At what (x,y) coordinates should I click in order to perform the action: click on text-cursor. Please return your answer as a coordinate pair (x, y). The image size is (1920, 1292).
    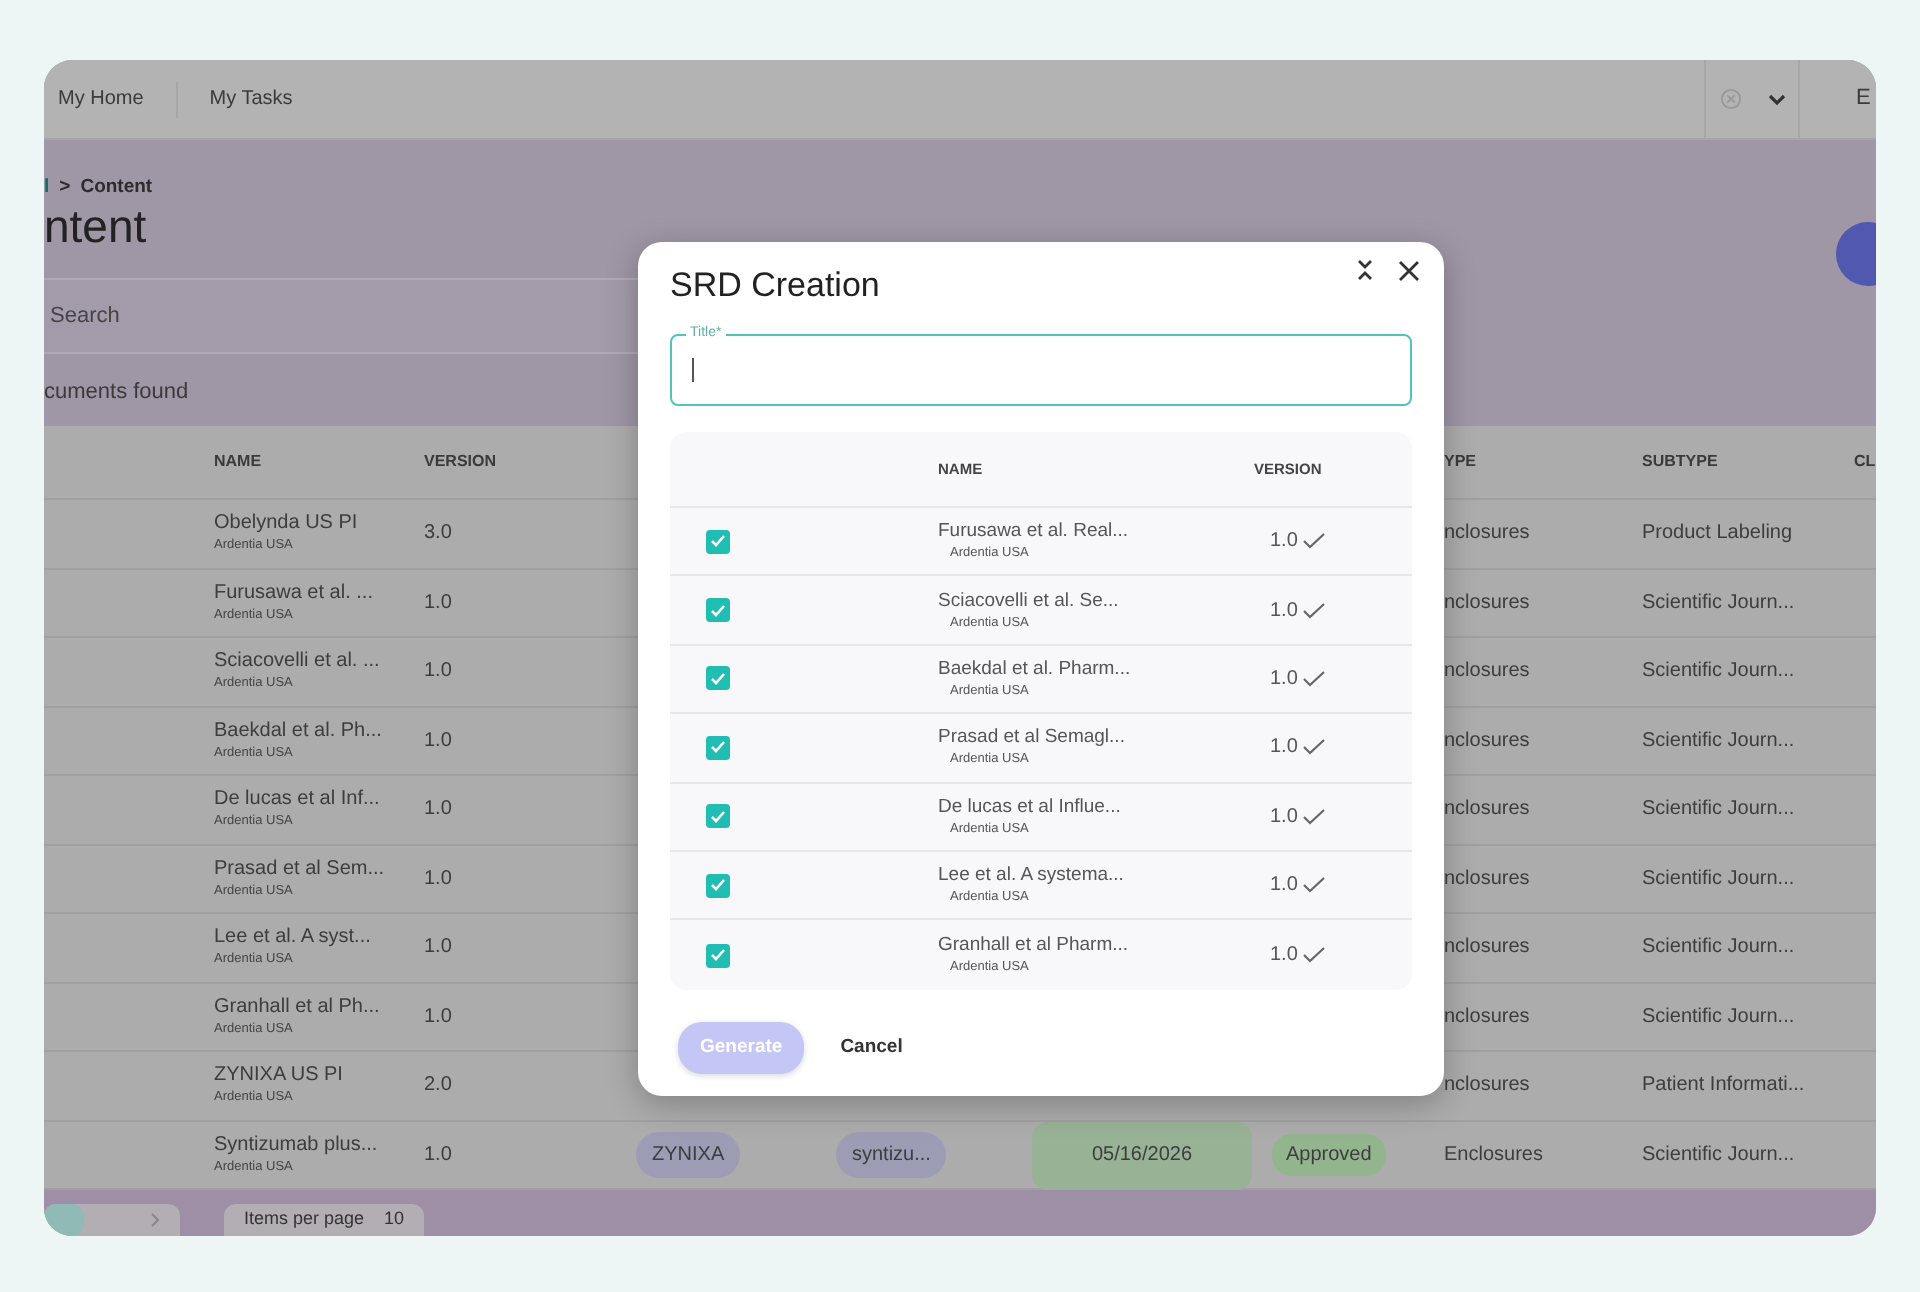
    Looking at the image, I should click on (693, 370).